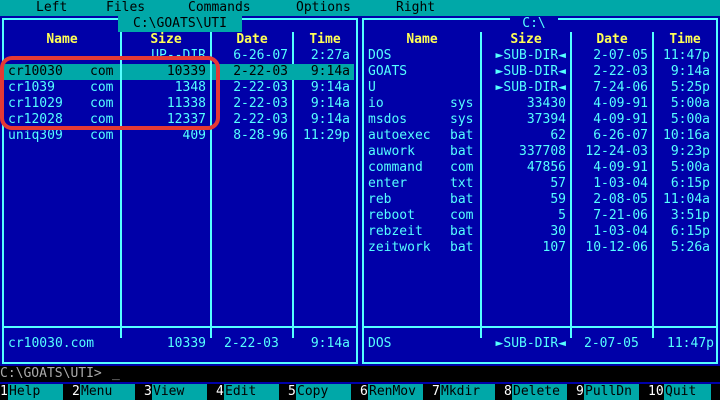  What do you see at coordinates (180, 136) in the screenshot?
I see `left-file-row: uniq309 com 409 8-28-96 11:29p` at bounding box center [180, 136].